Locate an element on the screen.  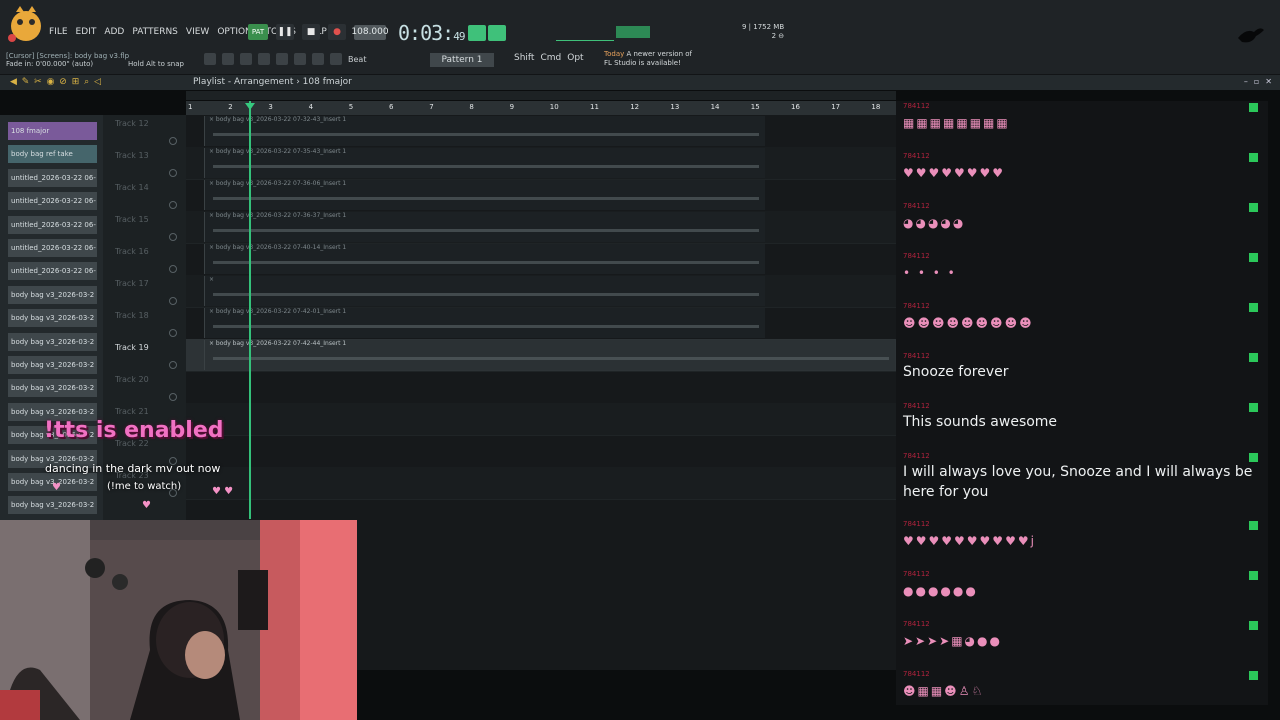
menu-edit: EDIT is located at coordinates (86, 32).